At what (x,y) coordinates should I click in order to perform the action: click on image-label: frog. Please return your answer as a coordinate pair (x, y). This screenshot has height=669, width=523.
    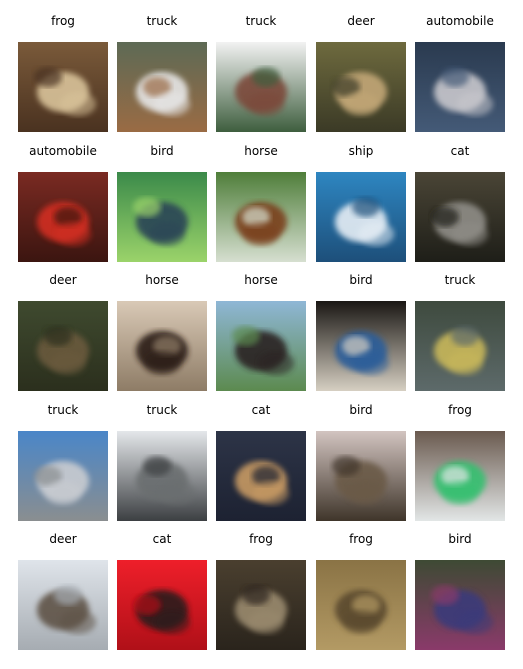
    Looking at the image, I should click on (460, 410).